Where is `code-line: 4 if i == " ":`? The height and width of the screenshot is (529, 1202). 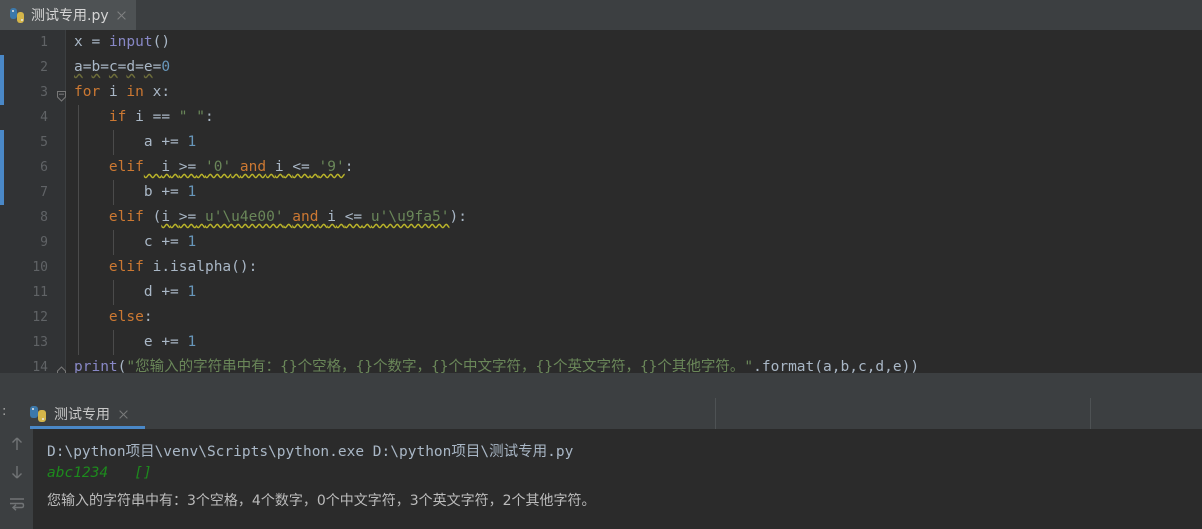 code-line: 4 if i == " ": is located at coordinates (601, 117).